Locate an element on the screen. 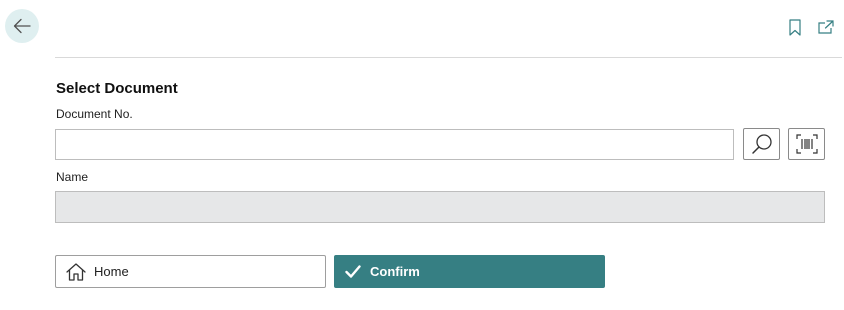 This screenshot has height=310, width=844. page-title: Select Document is located at coordinates (117, 88).